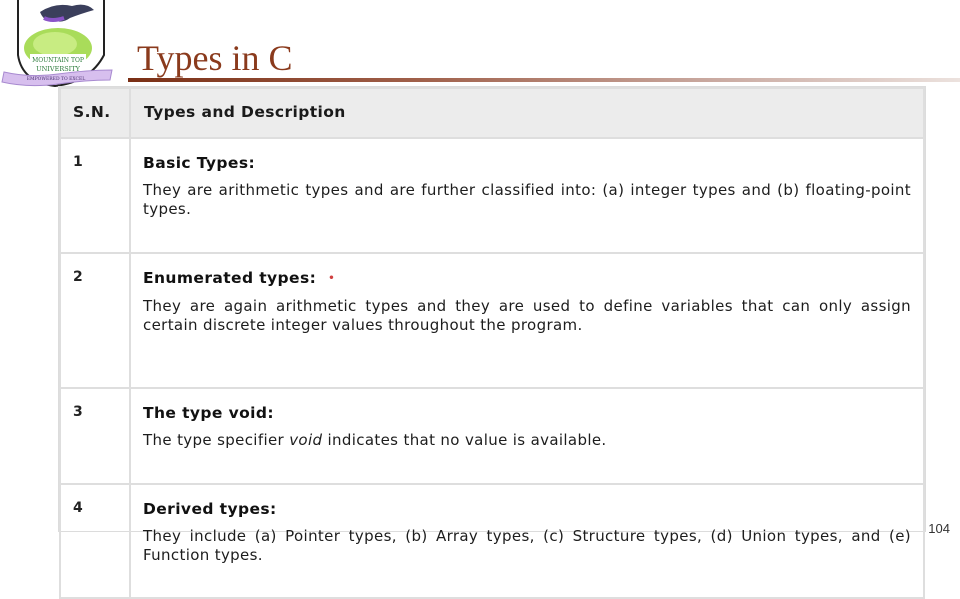  Describe the element at coordinates (216, 440) in the screenshot. I see `description-text: The type specifier` at that location.